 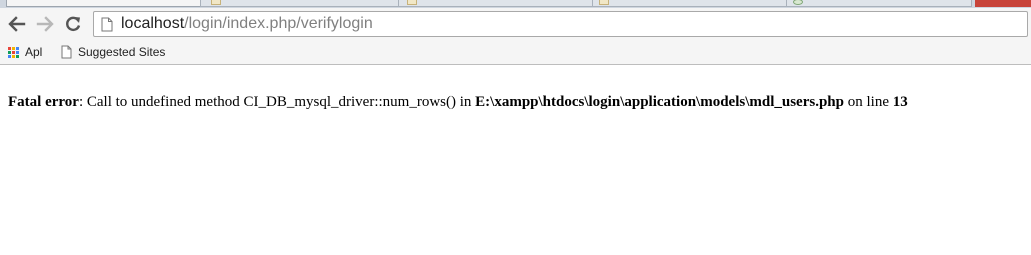 What do you see at coordinates (515, 52) in the screenshot?
I see `bookmarks-bar: Apl Suggested Sites` at bounding box center [515, 52].